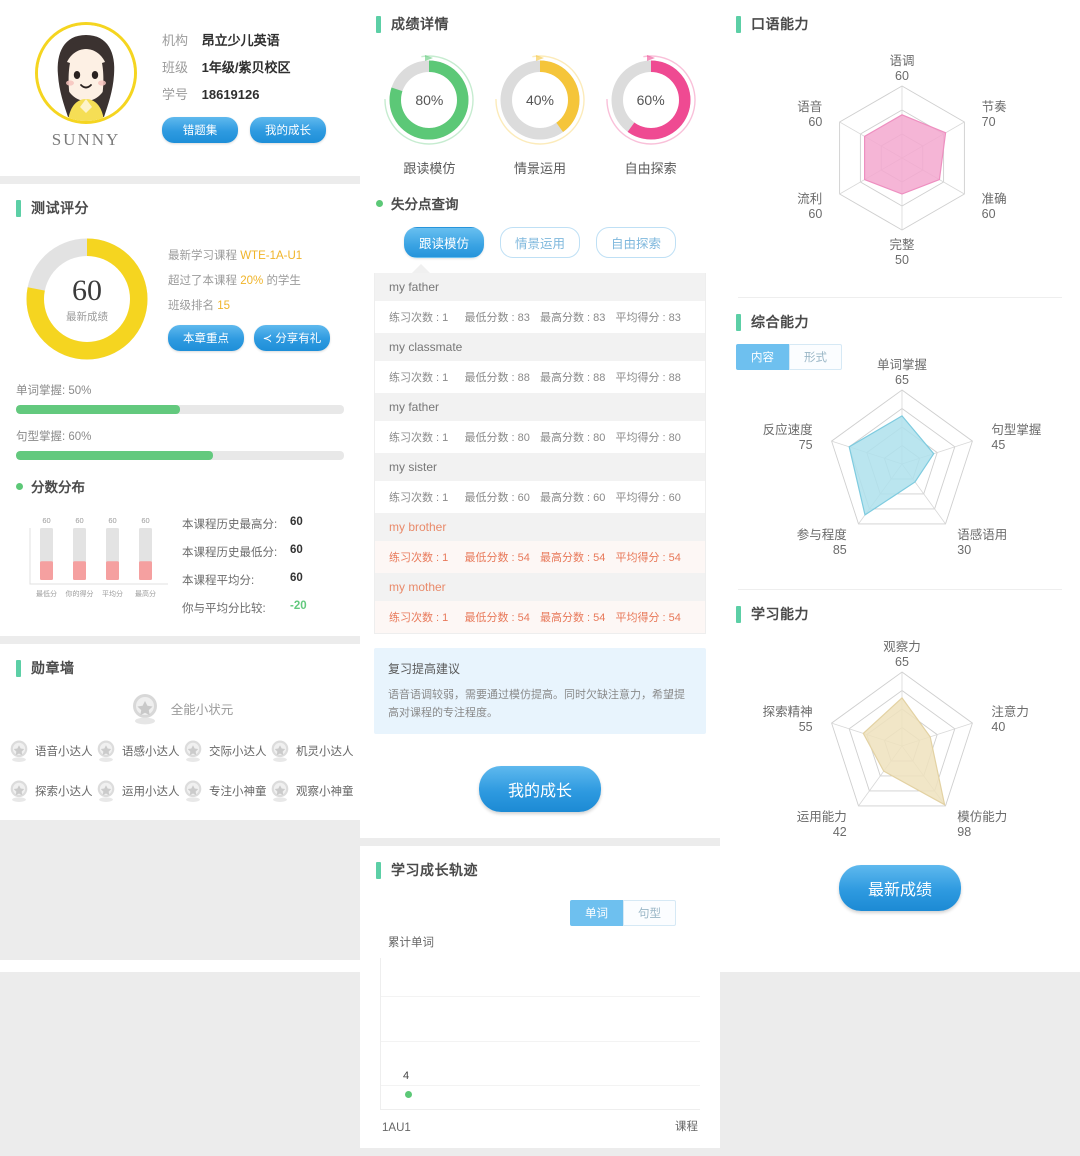  What do you see at coordinates (573, 378) in the screenshot?
I see `table-cell: 最高分数 : 88` at bounding box center [573, 378].